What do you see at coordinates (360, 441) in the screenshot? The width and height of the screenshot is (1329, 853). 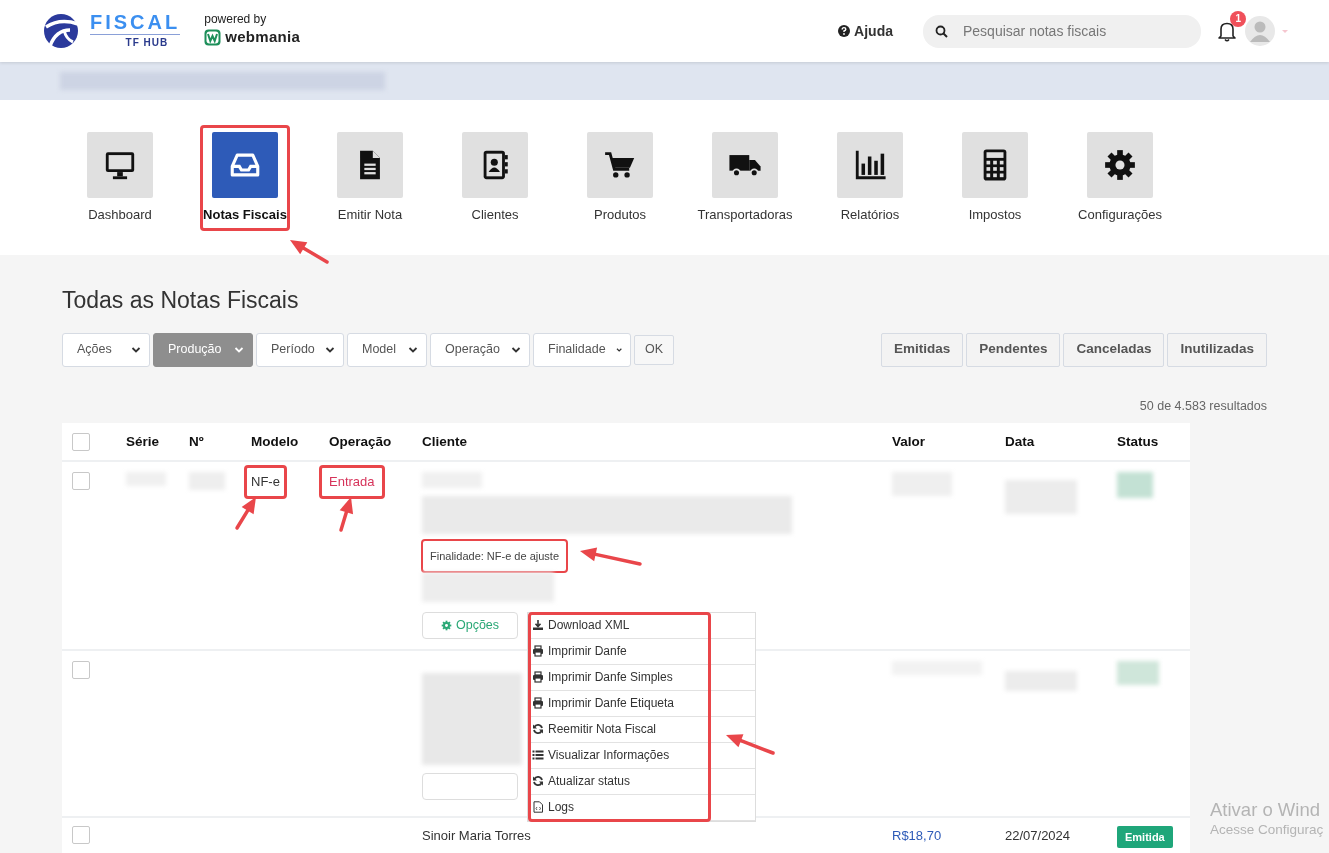 I see `column-header: Operação` at bounding box center [360, 441].